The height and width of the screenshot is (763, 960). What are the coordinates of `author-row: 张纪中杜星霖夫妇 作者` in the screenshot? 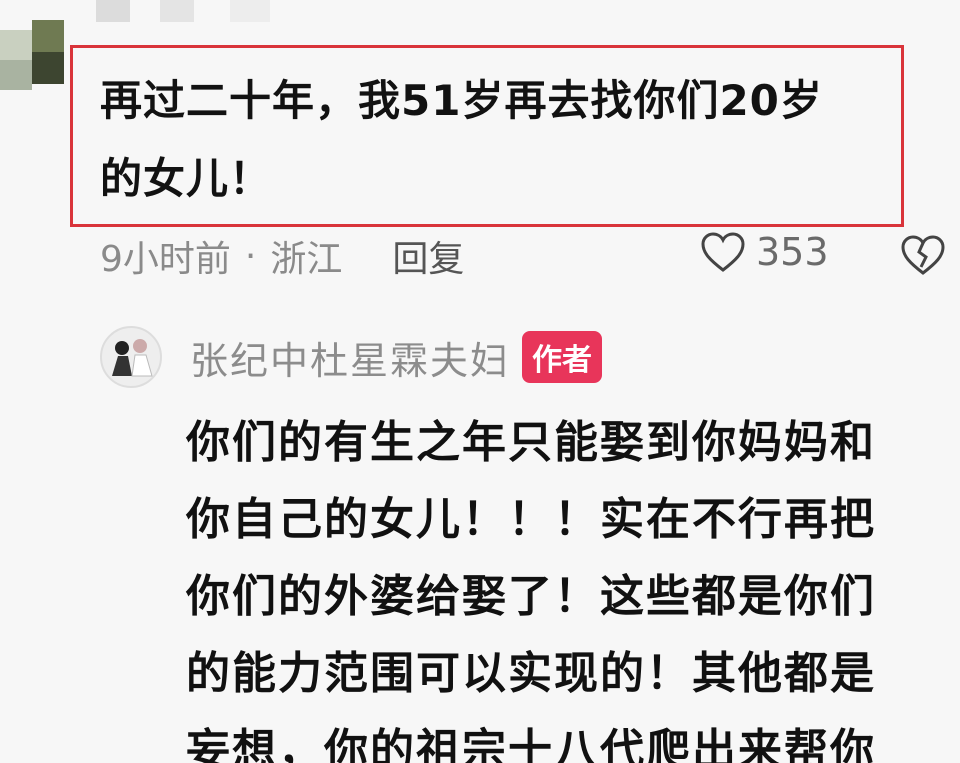 It's located at (351, 357).